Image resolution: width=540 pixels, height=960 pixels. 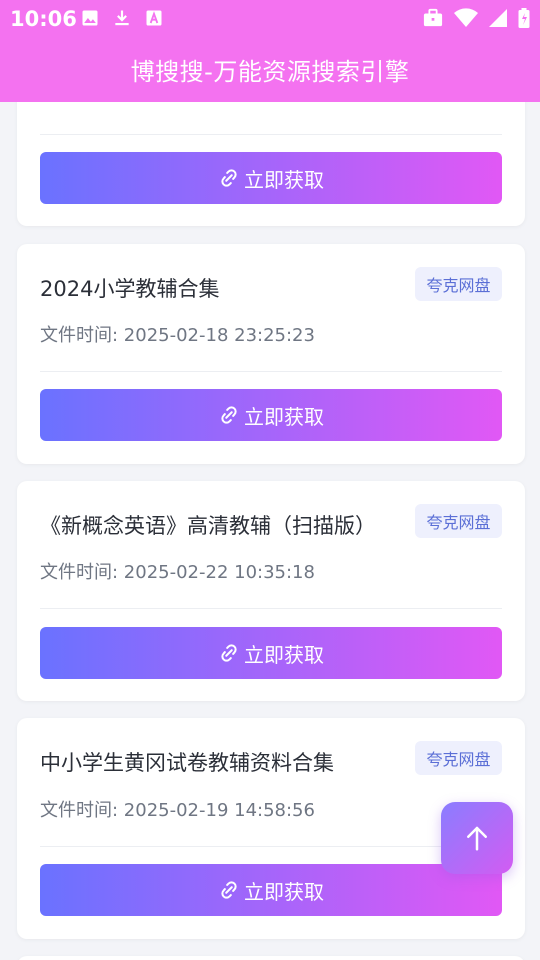 I want to click on page-title: 博搜搜-万能资源搜索引擎, so click(x=270, y=72).